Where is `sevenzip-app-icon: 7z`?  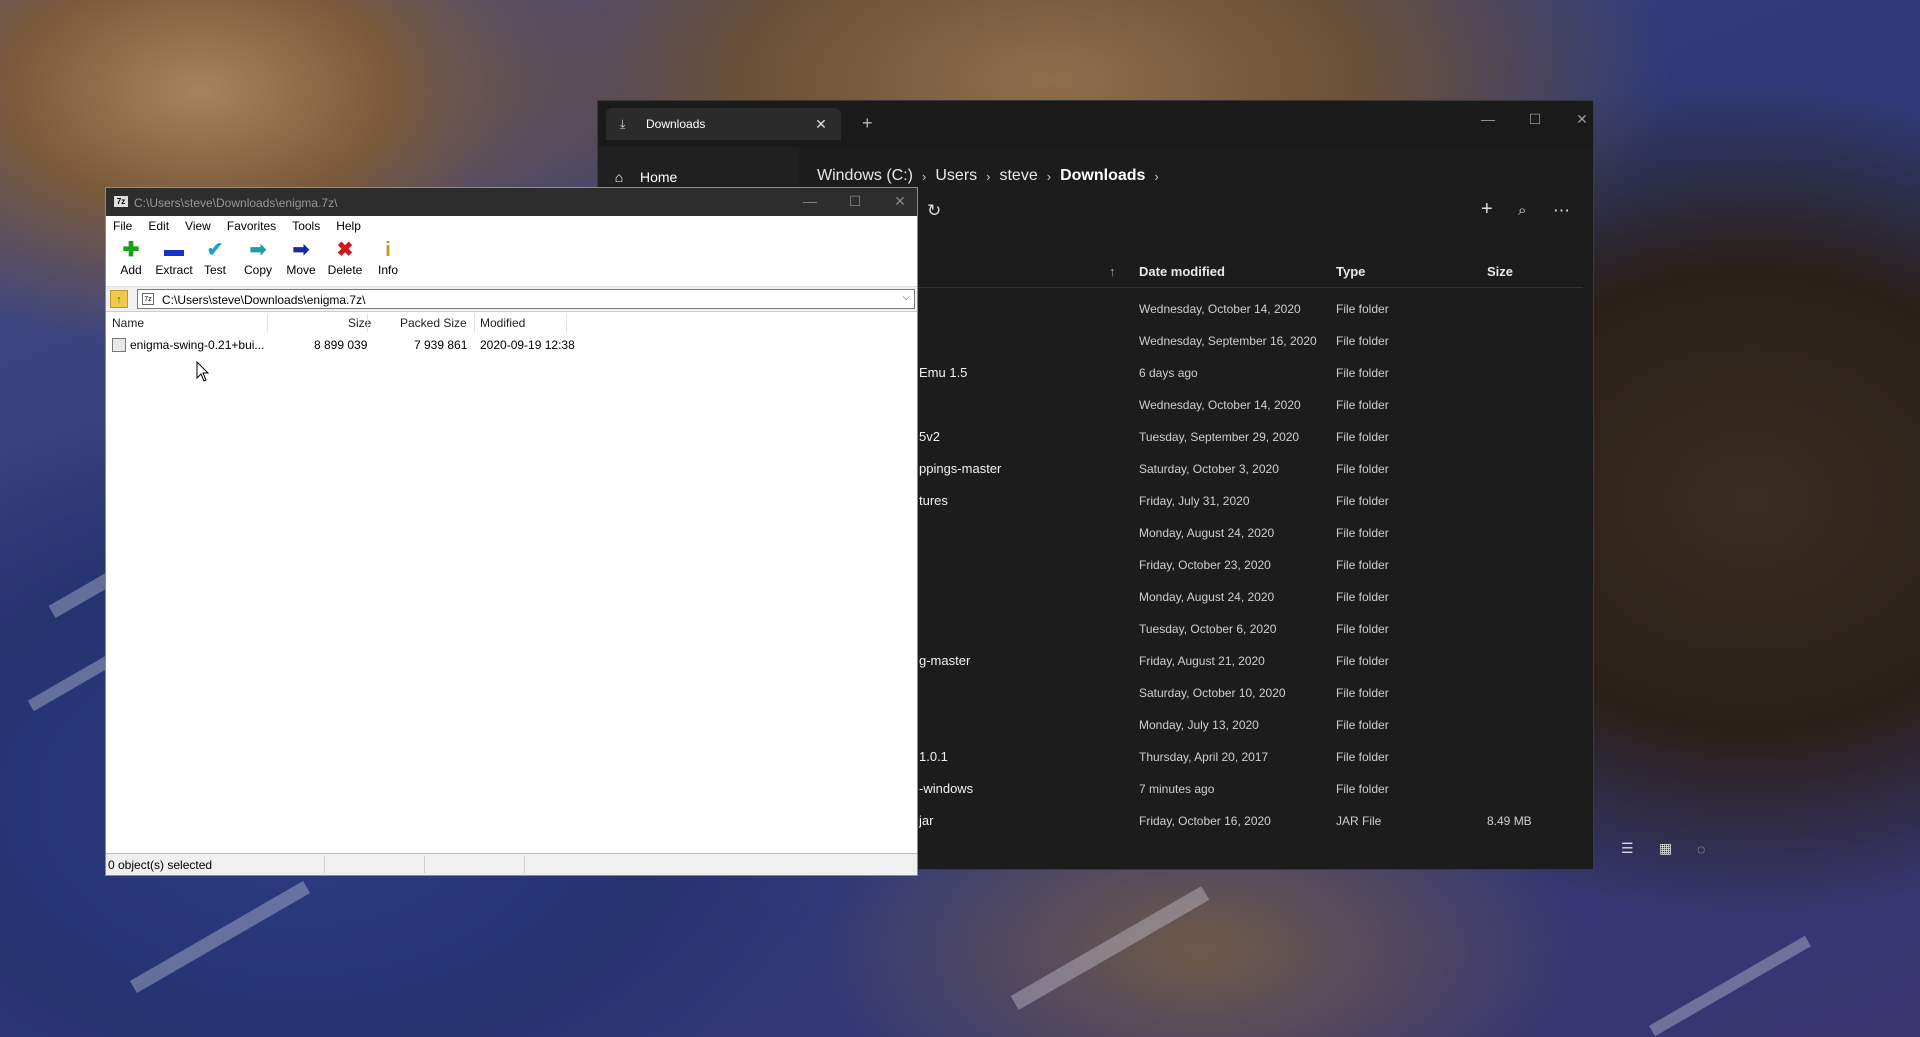
sevenzip-app-icon: 7z is located at coordinates (121, 201).